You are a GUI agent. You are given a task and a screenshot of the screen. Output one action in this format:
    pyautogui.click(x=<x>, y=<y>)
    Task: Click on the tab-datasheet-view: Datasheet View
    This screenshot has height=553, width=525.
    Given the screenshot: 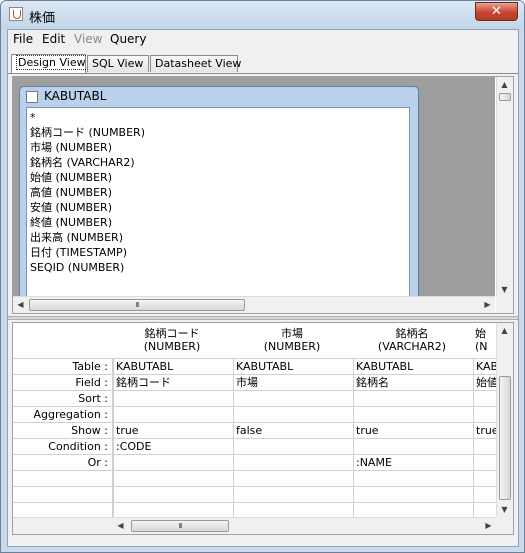 What is the action you would take?
    pyautogui.click(x=195, y=63)
    